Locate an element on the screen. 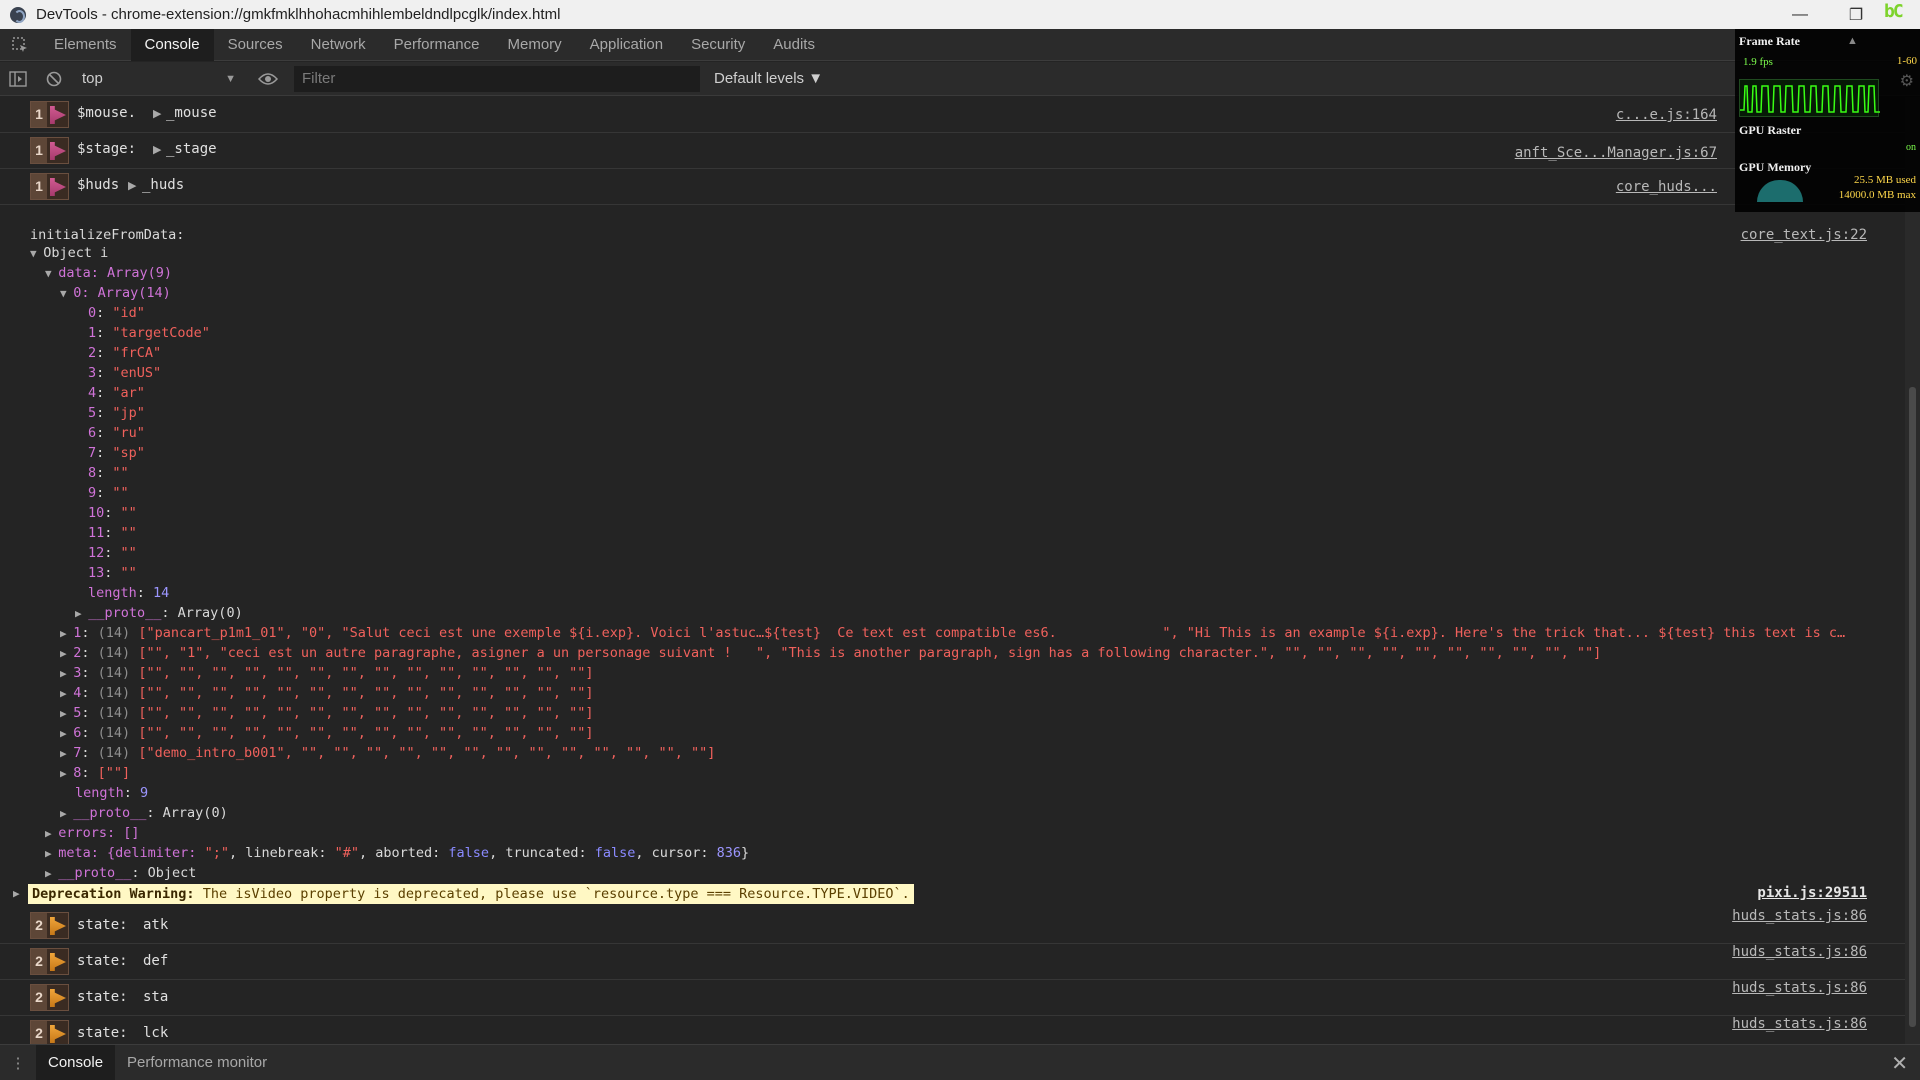 The image size is (1920, 1080). inspect-element-icon is located at coordinates (20, 45).